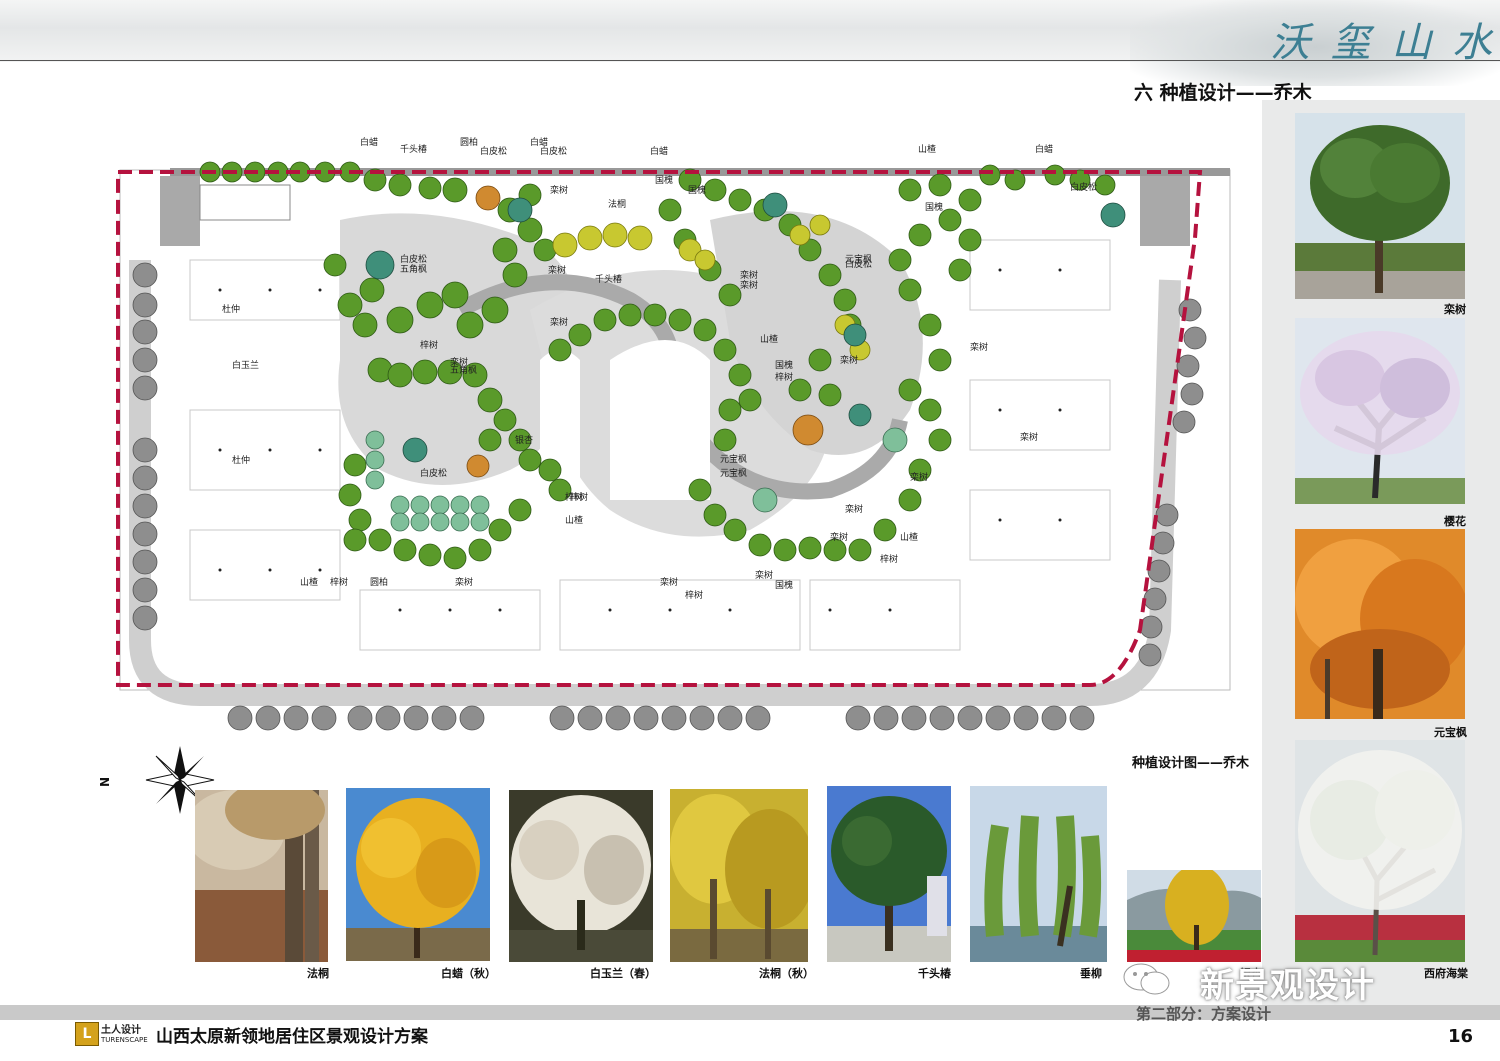 The width and height of the screenshot is (1500, 1061). What do you see at coordinates (318, 973) in the screenshot?
I see `photo-caption: 法桐` at bounding box center [318, 973].